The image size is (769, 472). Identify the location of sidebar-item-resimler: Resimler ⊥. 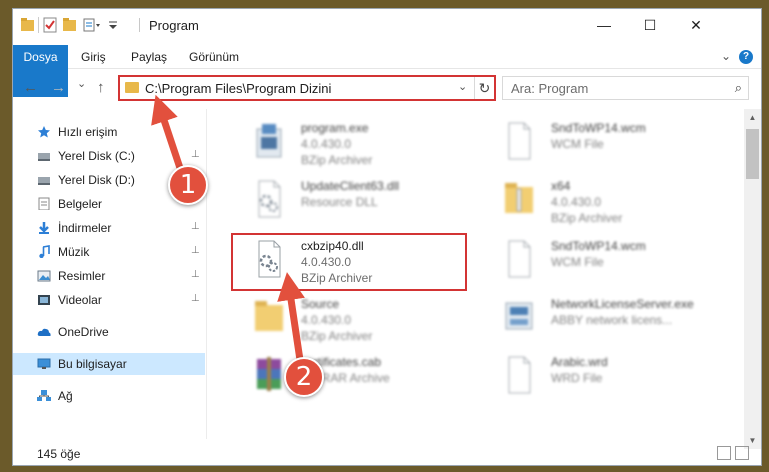
(109, 276).